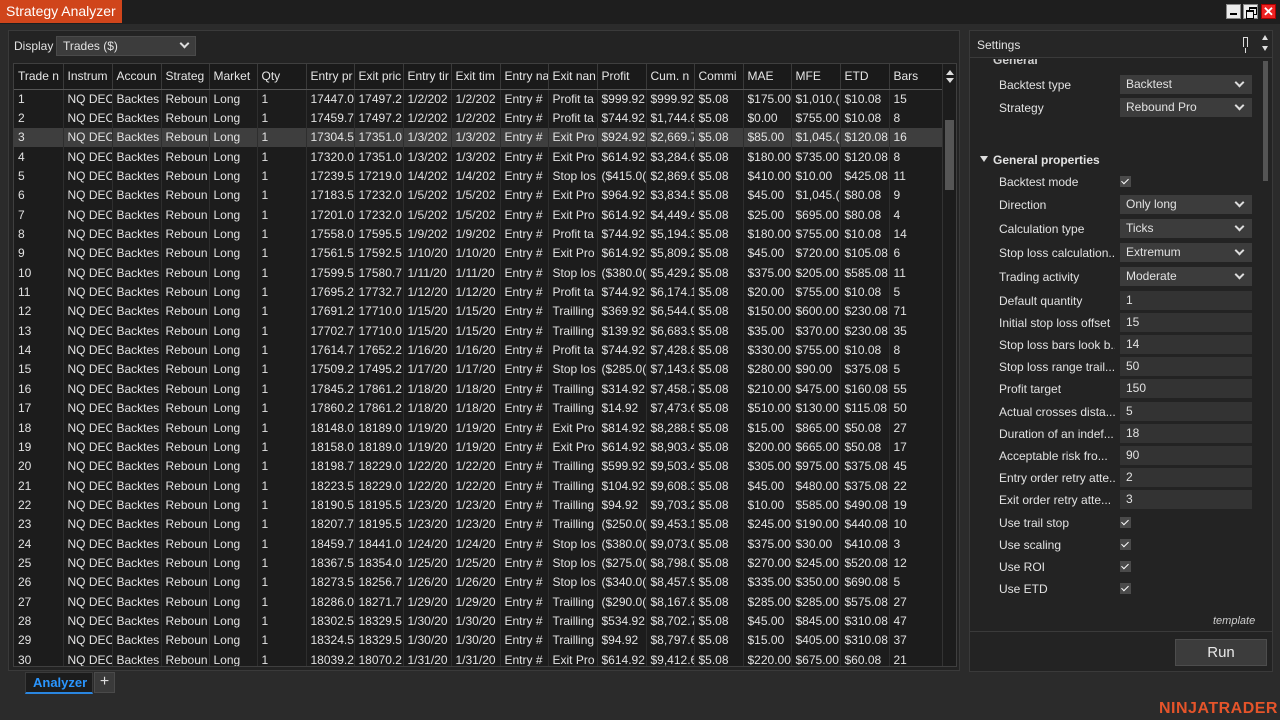  Describe the element at coordinates (1186, 84) in the screenshot. I see `property-select: Backtest` at that location.